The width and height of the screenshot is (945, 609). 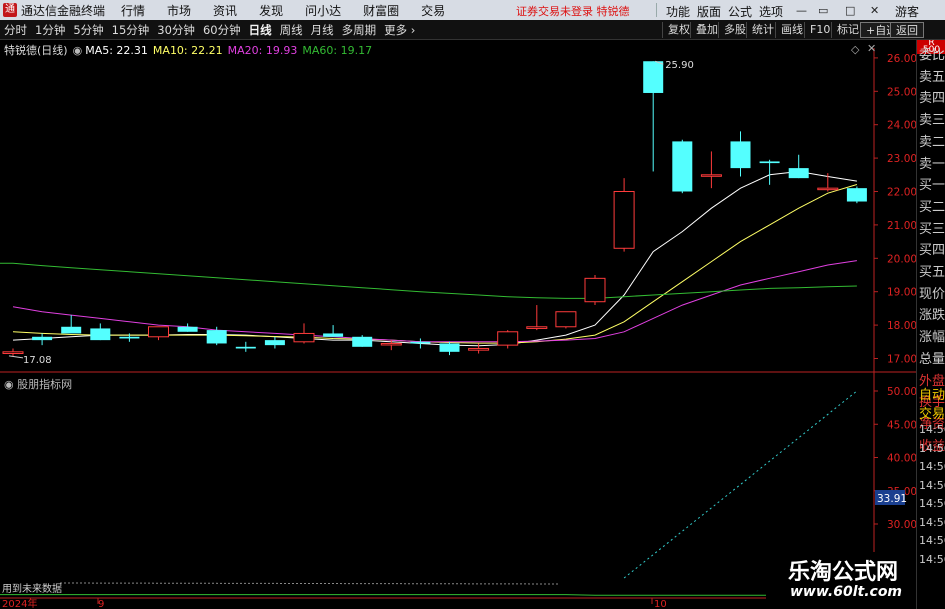 I want to click on quote-label: 卖五, so click(x=932, y=77).